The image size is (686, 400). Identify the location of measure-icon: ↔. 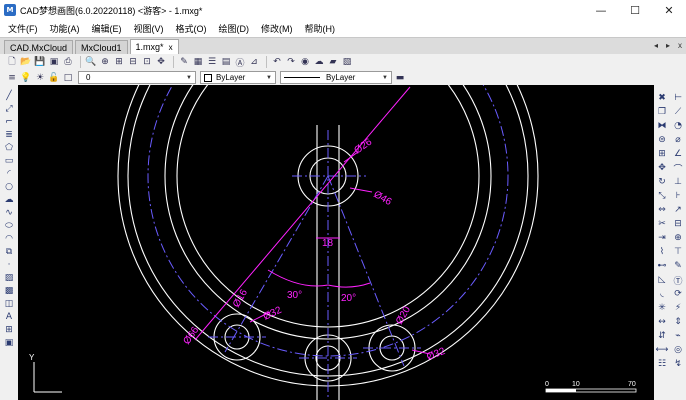
(662, 322).